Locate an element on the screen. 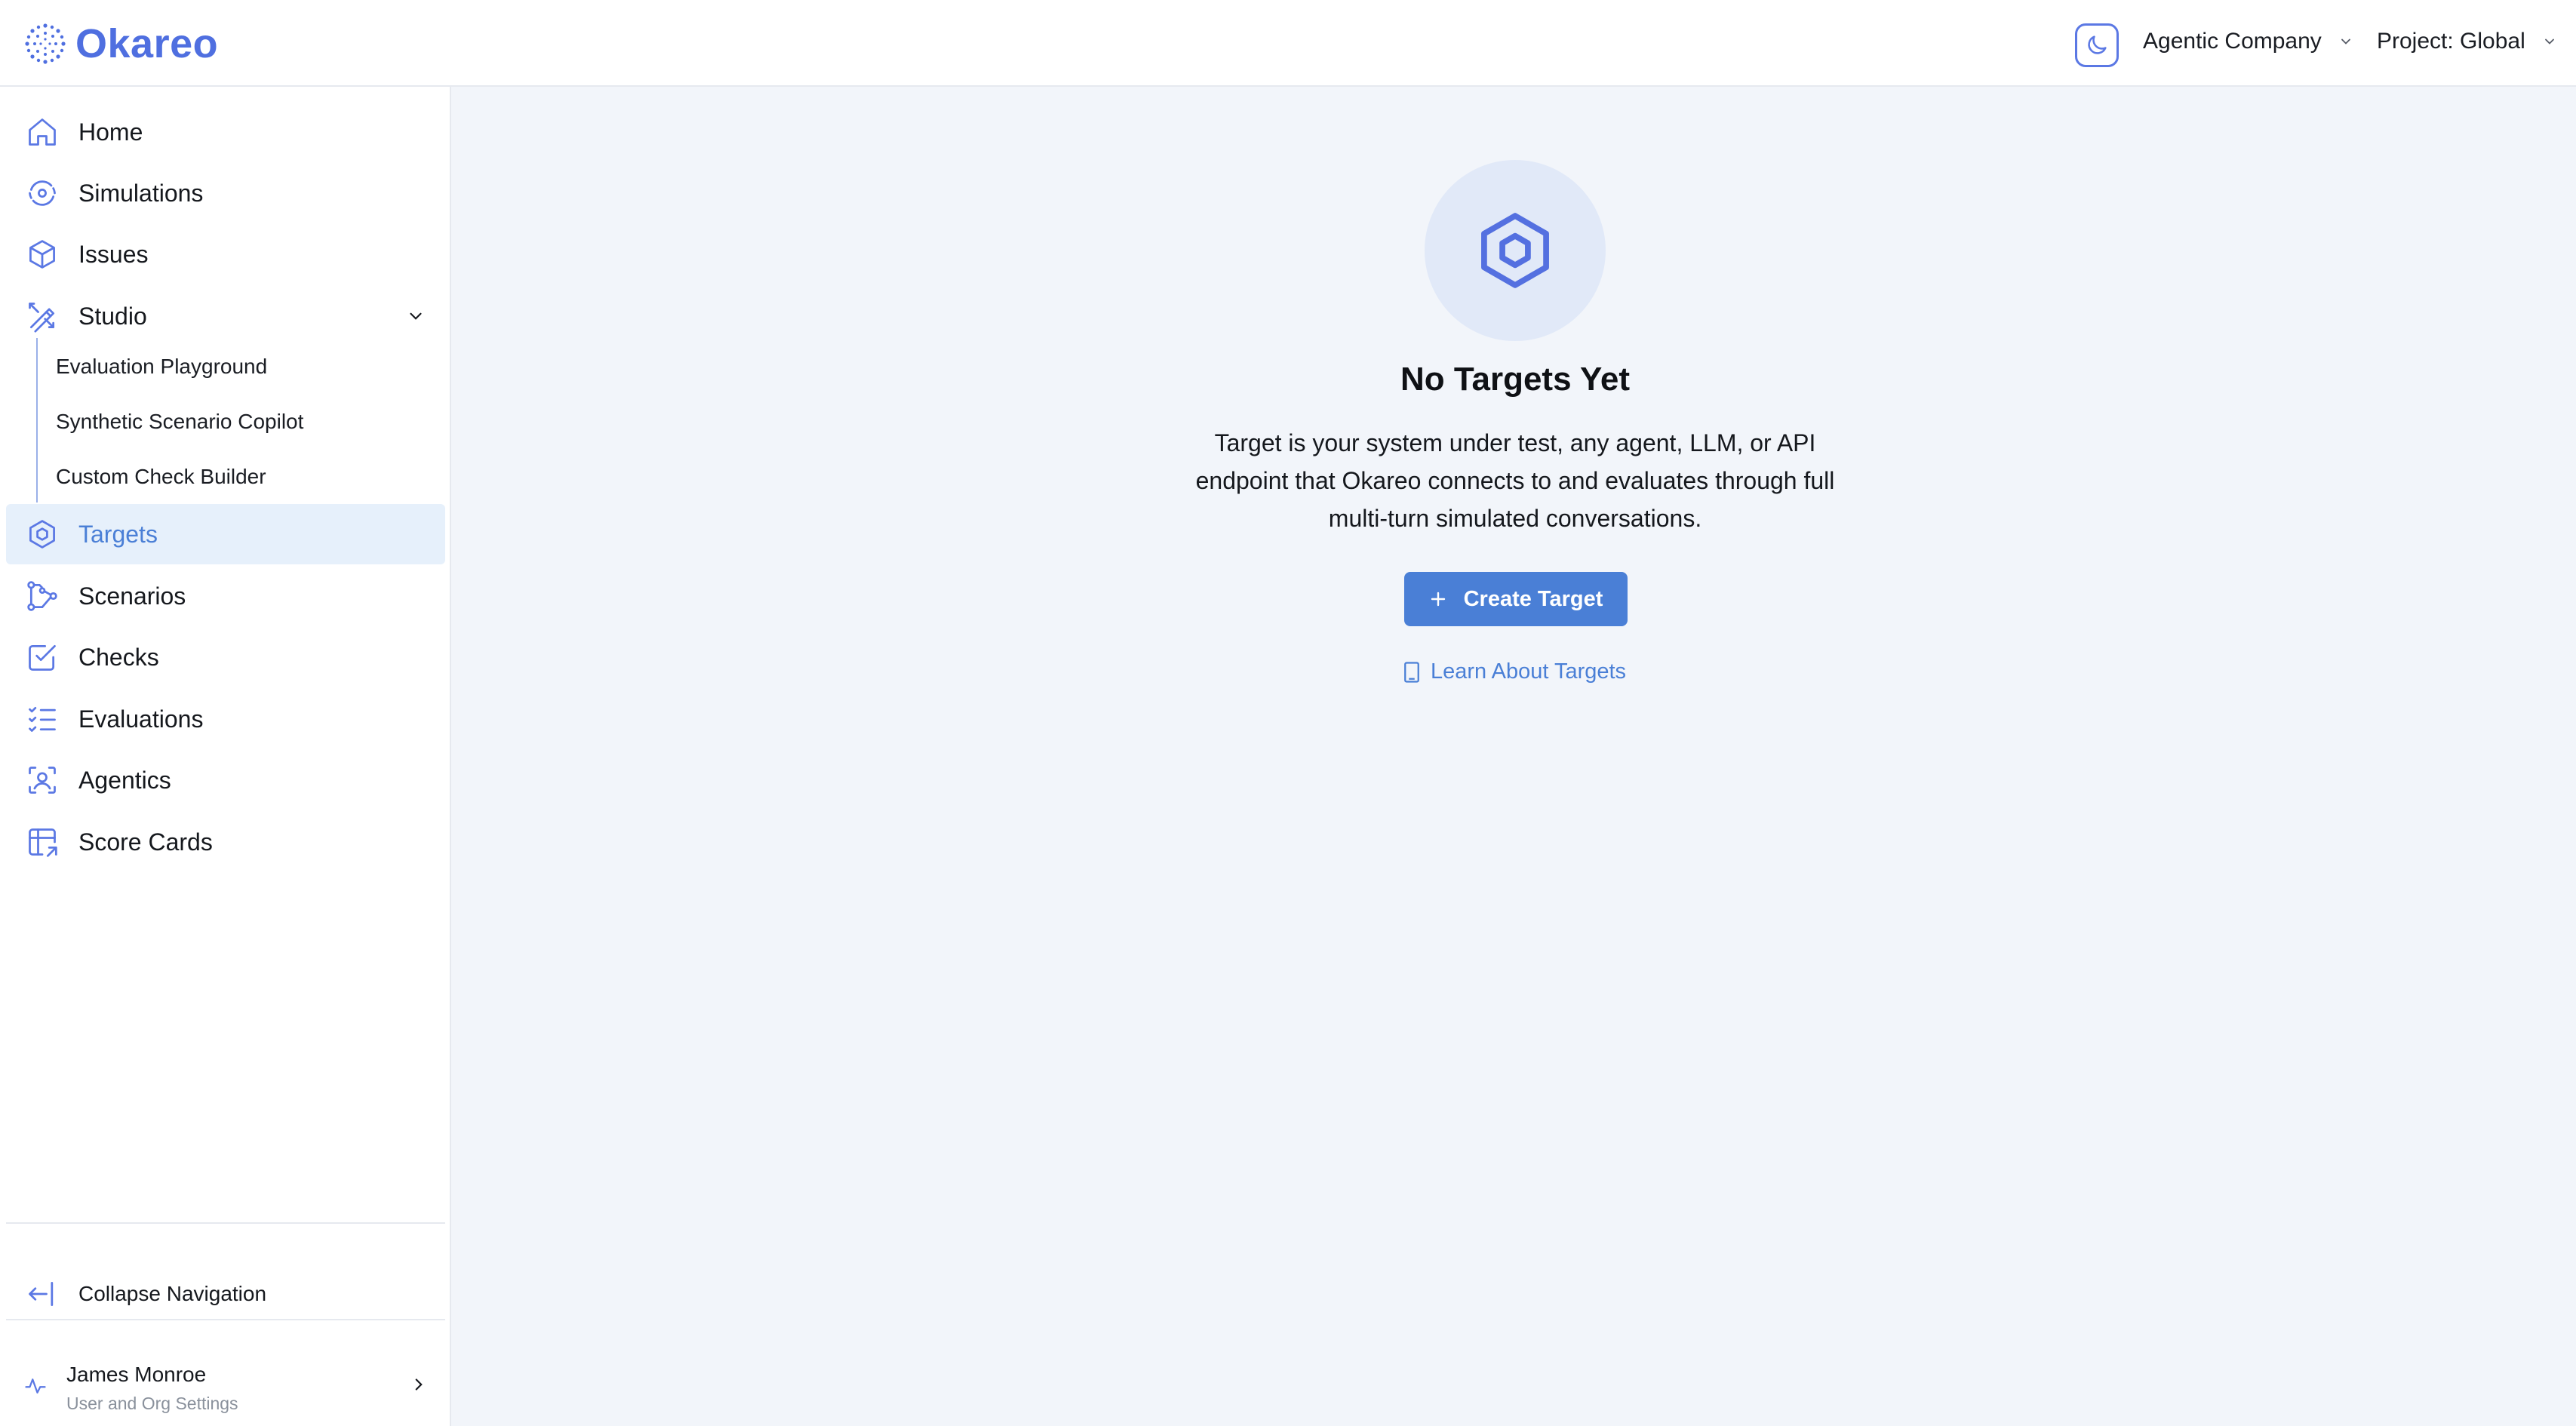  collapse-navigation-label: Collapse Navigation is located at coordinates (172, 1293).